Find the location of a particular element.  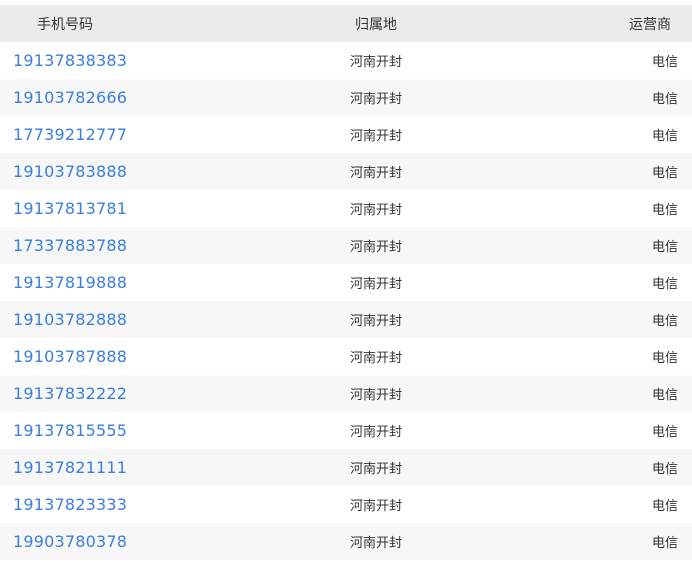

phone-number-link: 19137838383 is located at coordinates (70, 60).